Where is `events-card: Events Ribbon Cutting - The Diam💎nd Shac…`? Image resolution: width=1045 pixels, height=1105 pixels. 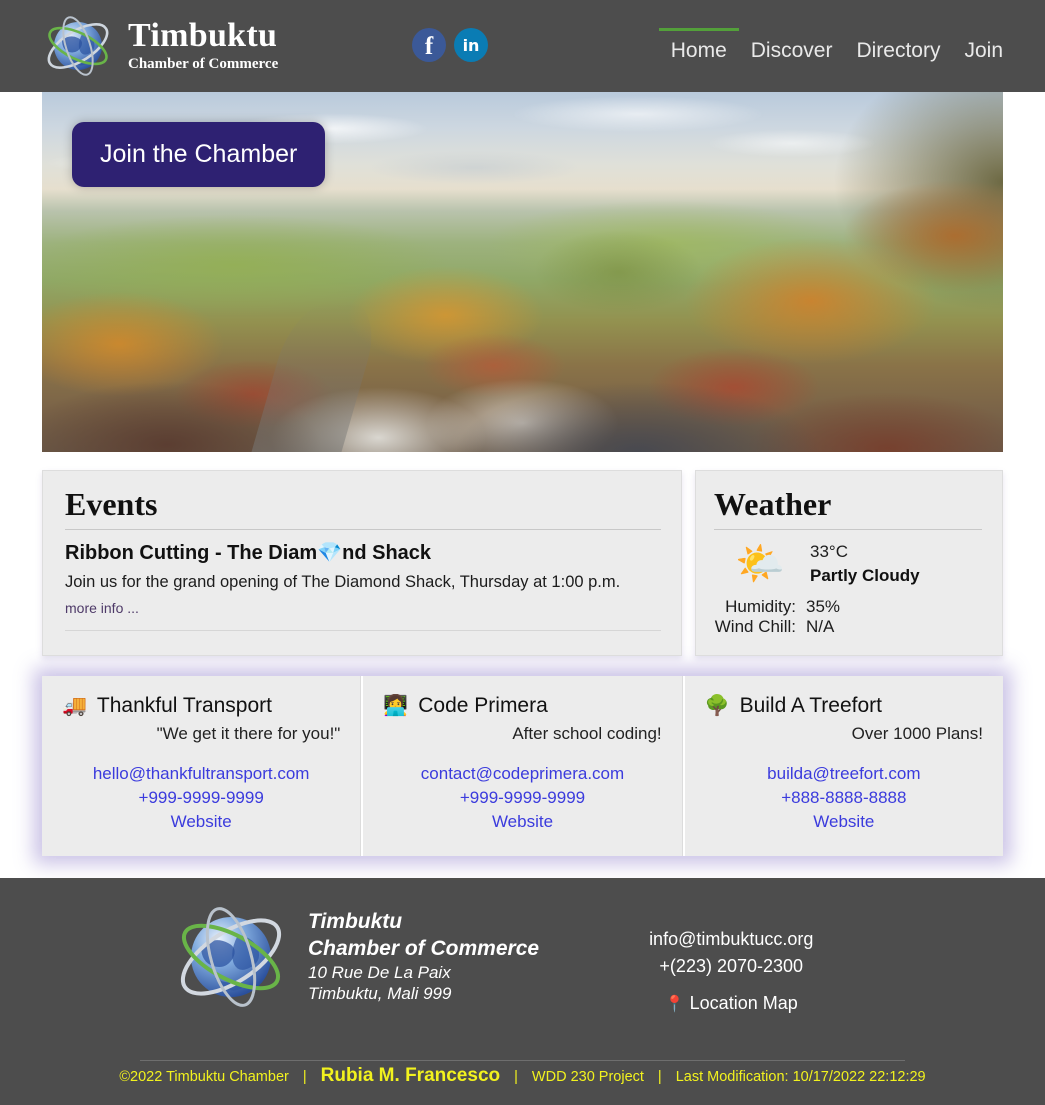
events-card: Events Ribbon Cutting - The Diam💎nd Shac… is located at coordinates (362, 563).